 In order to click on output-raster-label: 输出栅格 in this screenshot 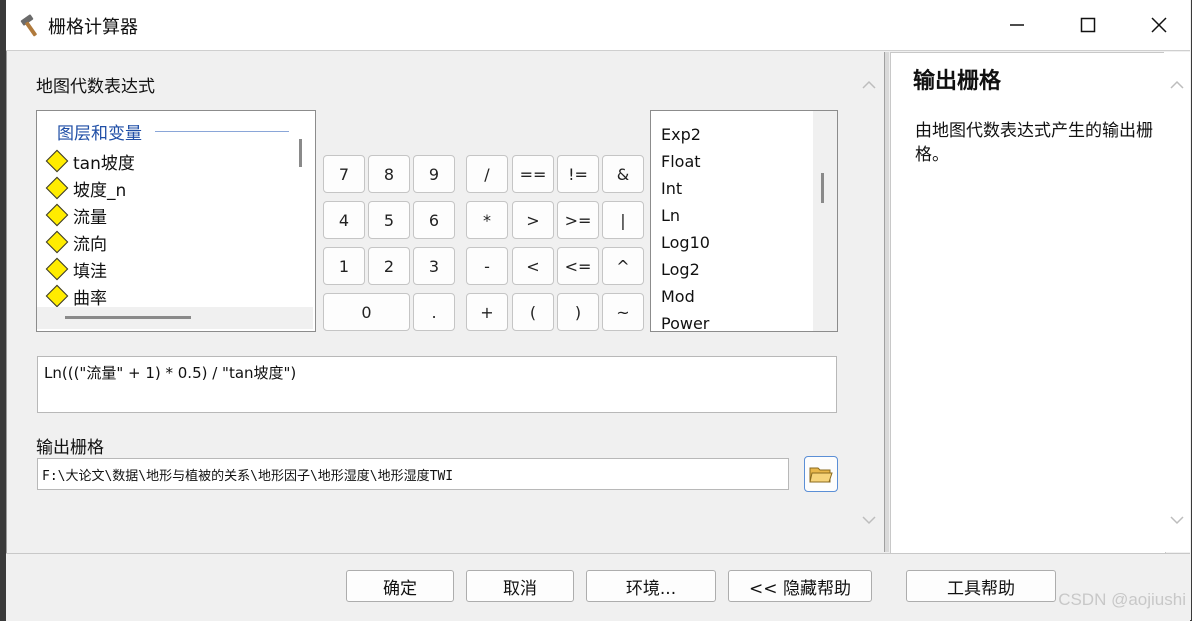, I will do `click(70, 448)`.